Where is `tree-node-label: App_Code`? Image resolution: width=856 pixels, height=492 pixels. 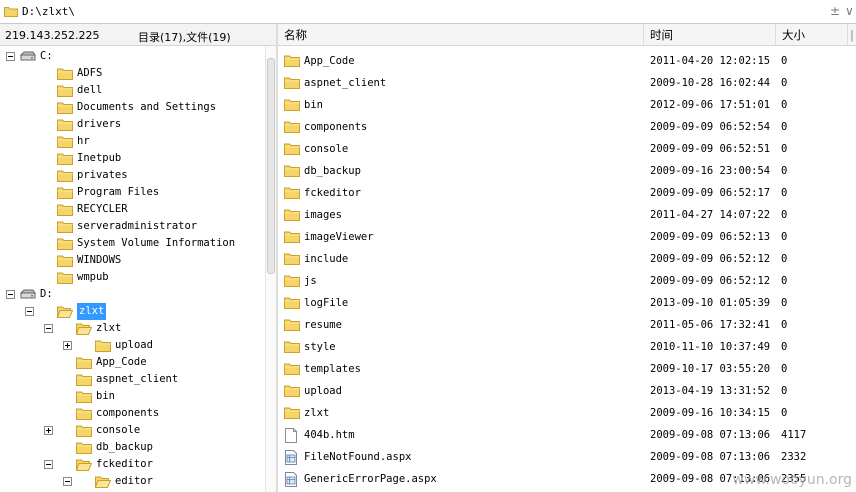
tree-node-label: App_Code is located at coordinates (121, 362).